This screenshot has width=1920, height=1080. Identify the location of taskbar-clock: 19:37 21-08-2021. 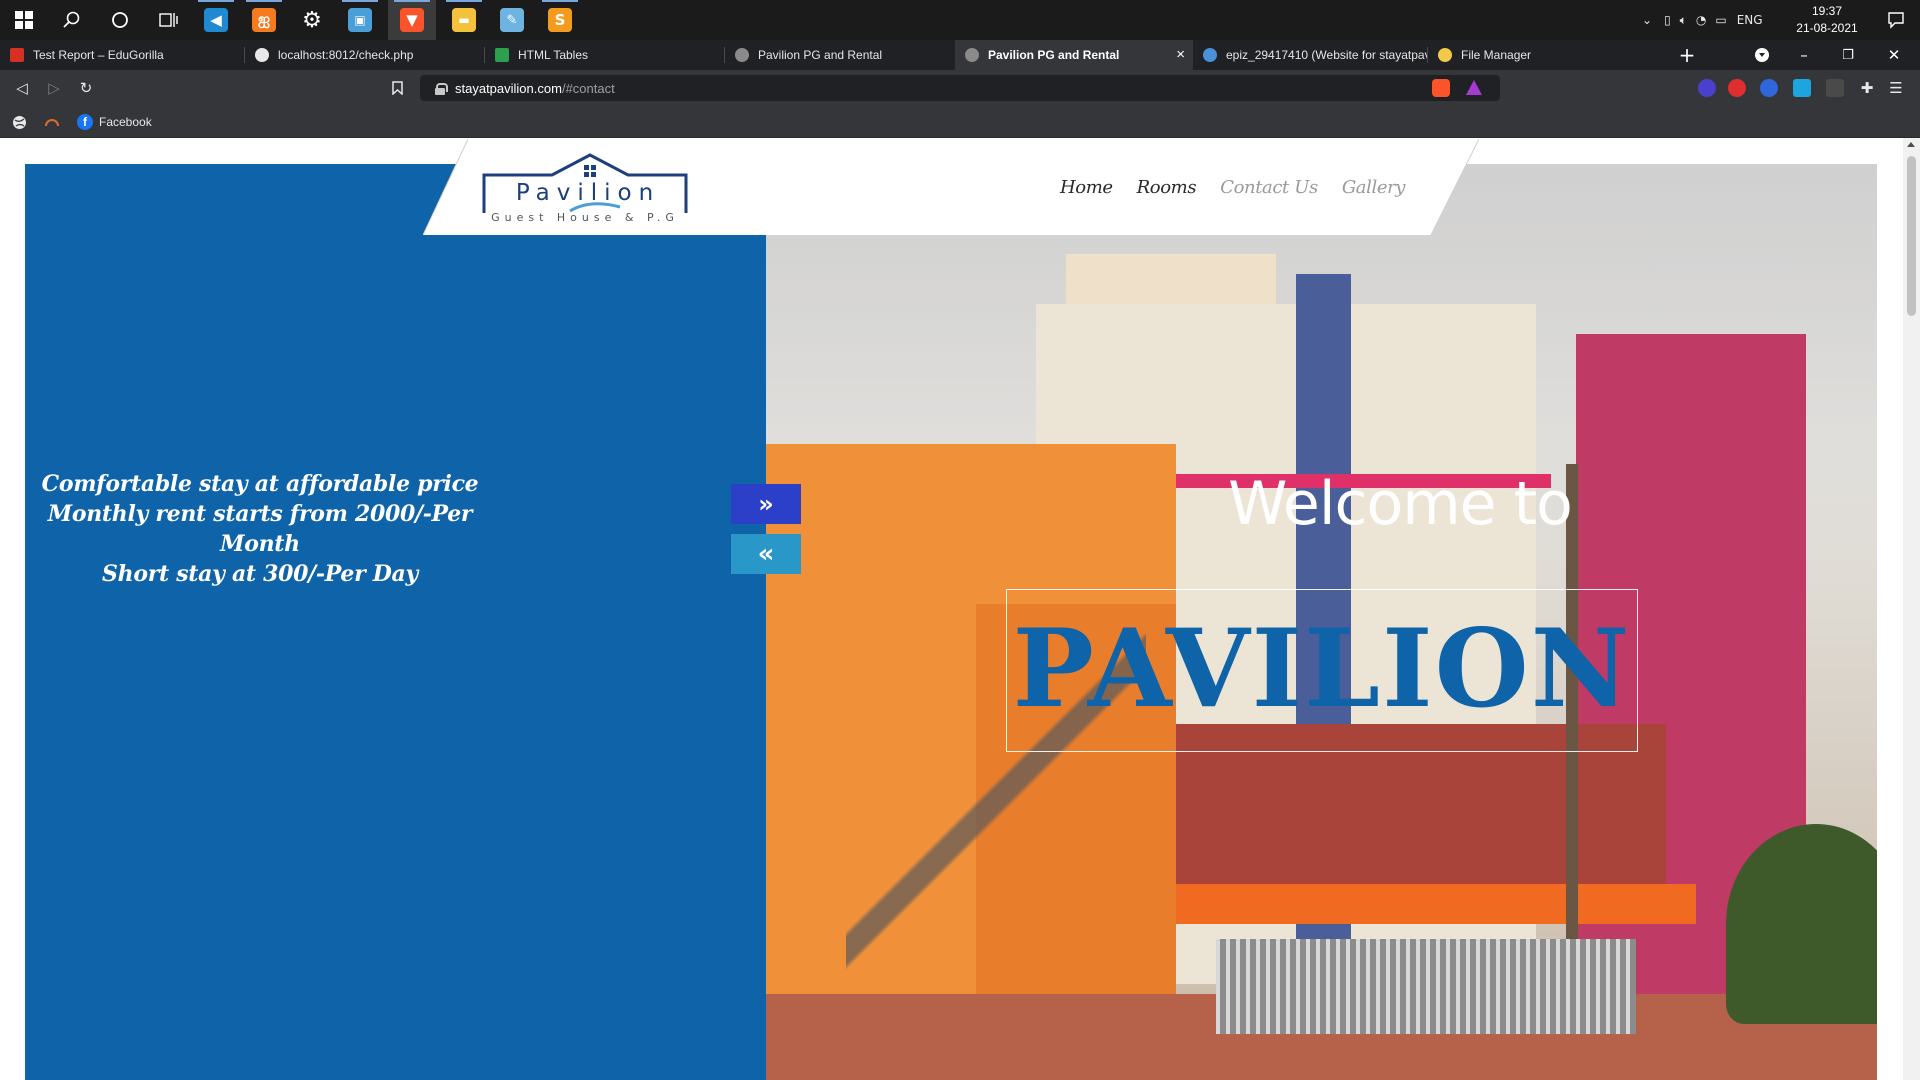
(1827, 20).